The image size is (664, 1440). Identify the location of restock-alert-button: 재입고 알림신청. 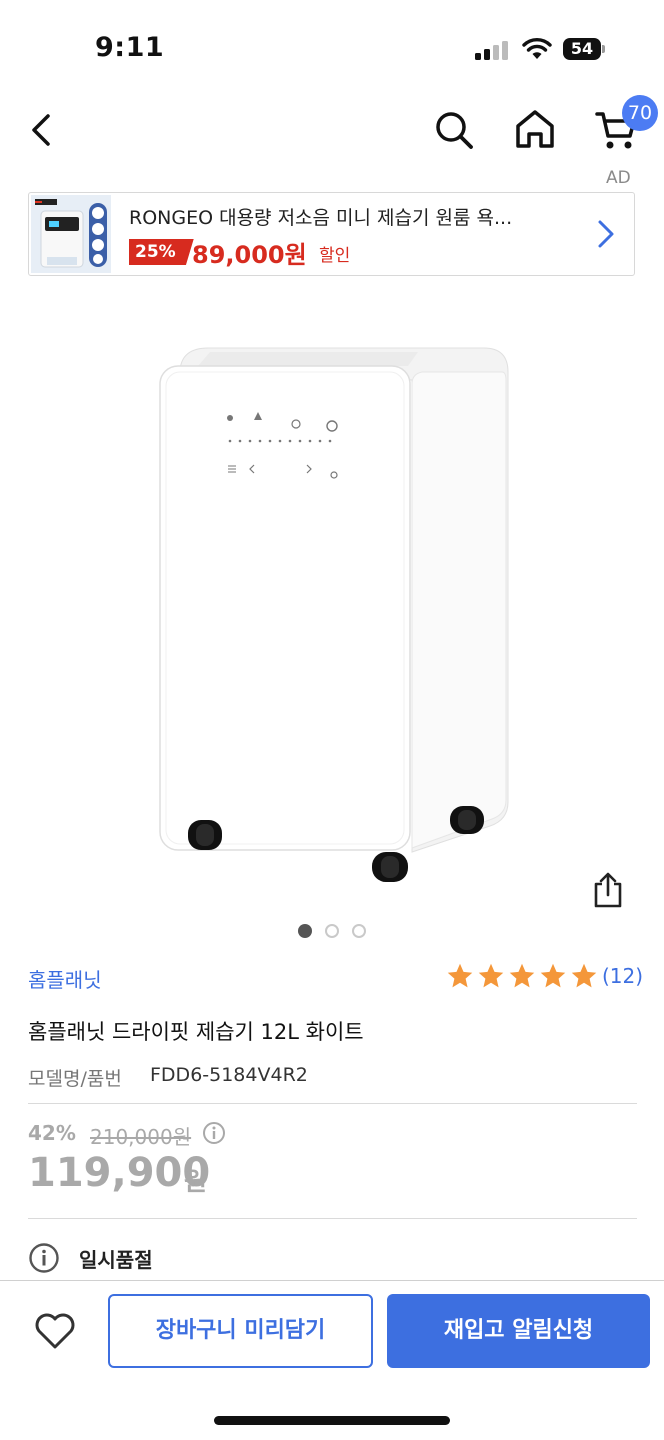
(518, 1331).